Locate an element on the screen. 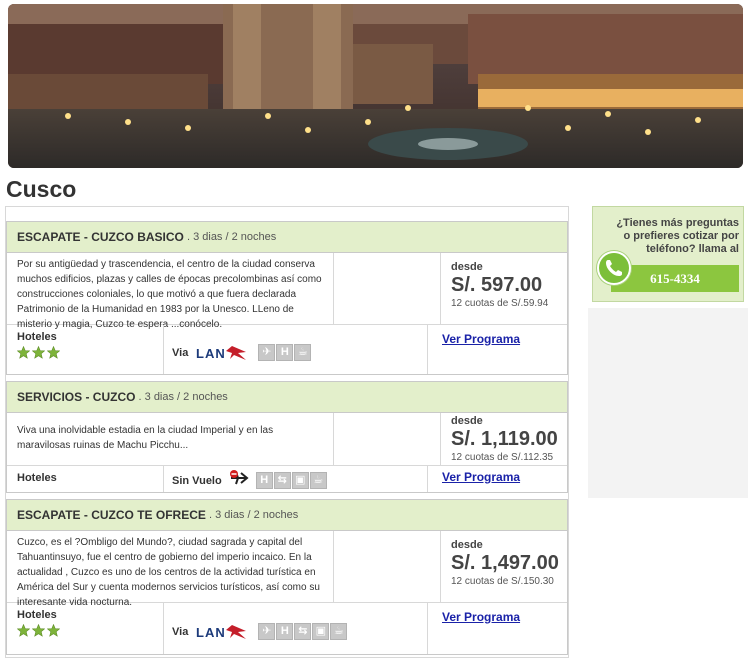 The image size is (748, 665). installments: 12 cuotas de S/.112.35 is located at coordinates (502, 457).